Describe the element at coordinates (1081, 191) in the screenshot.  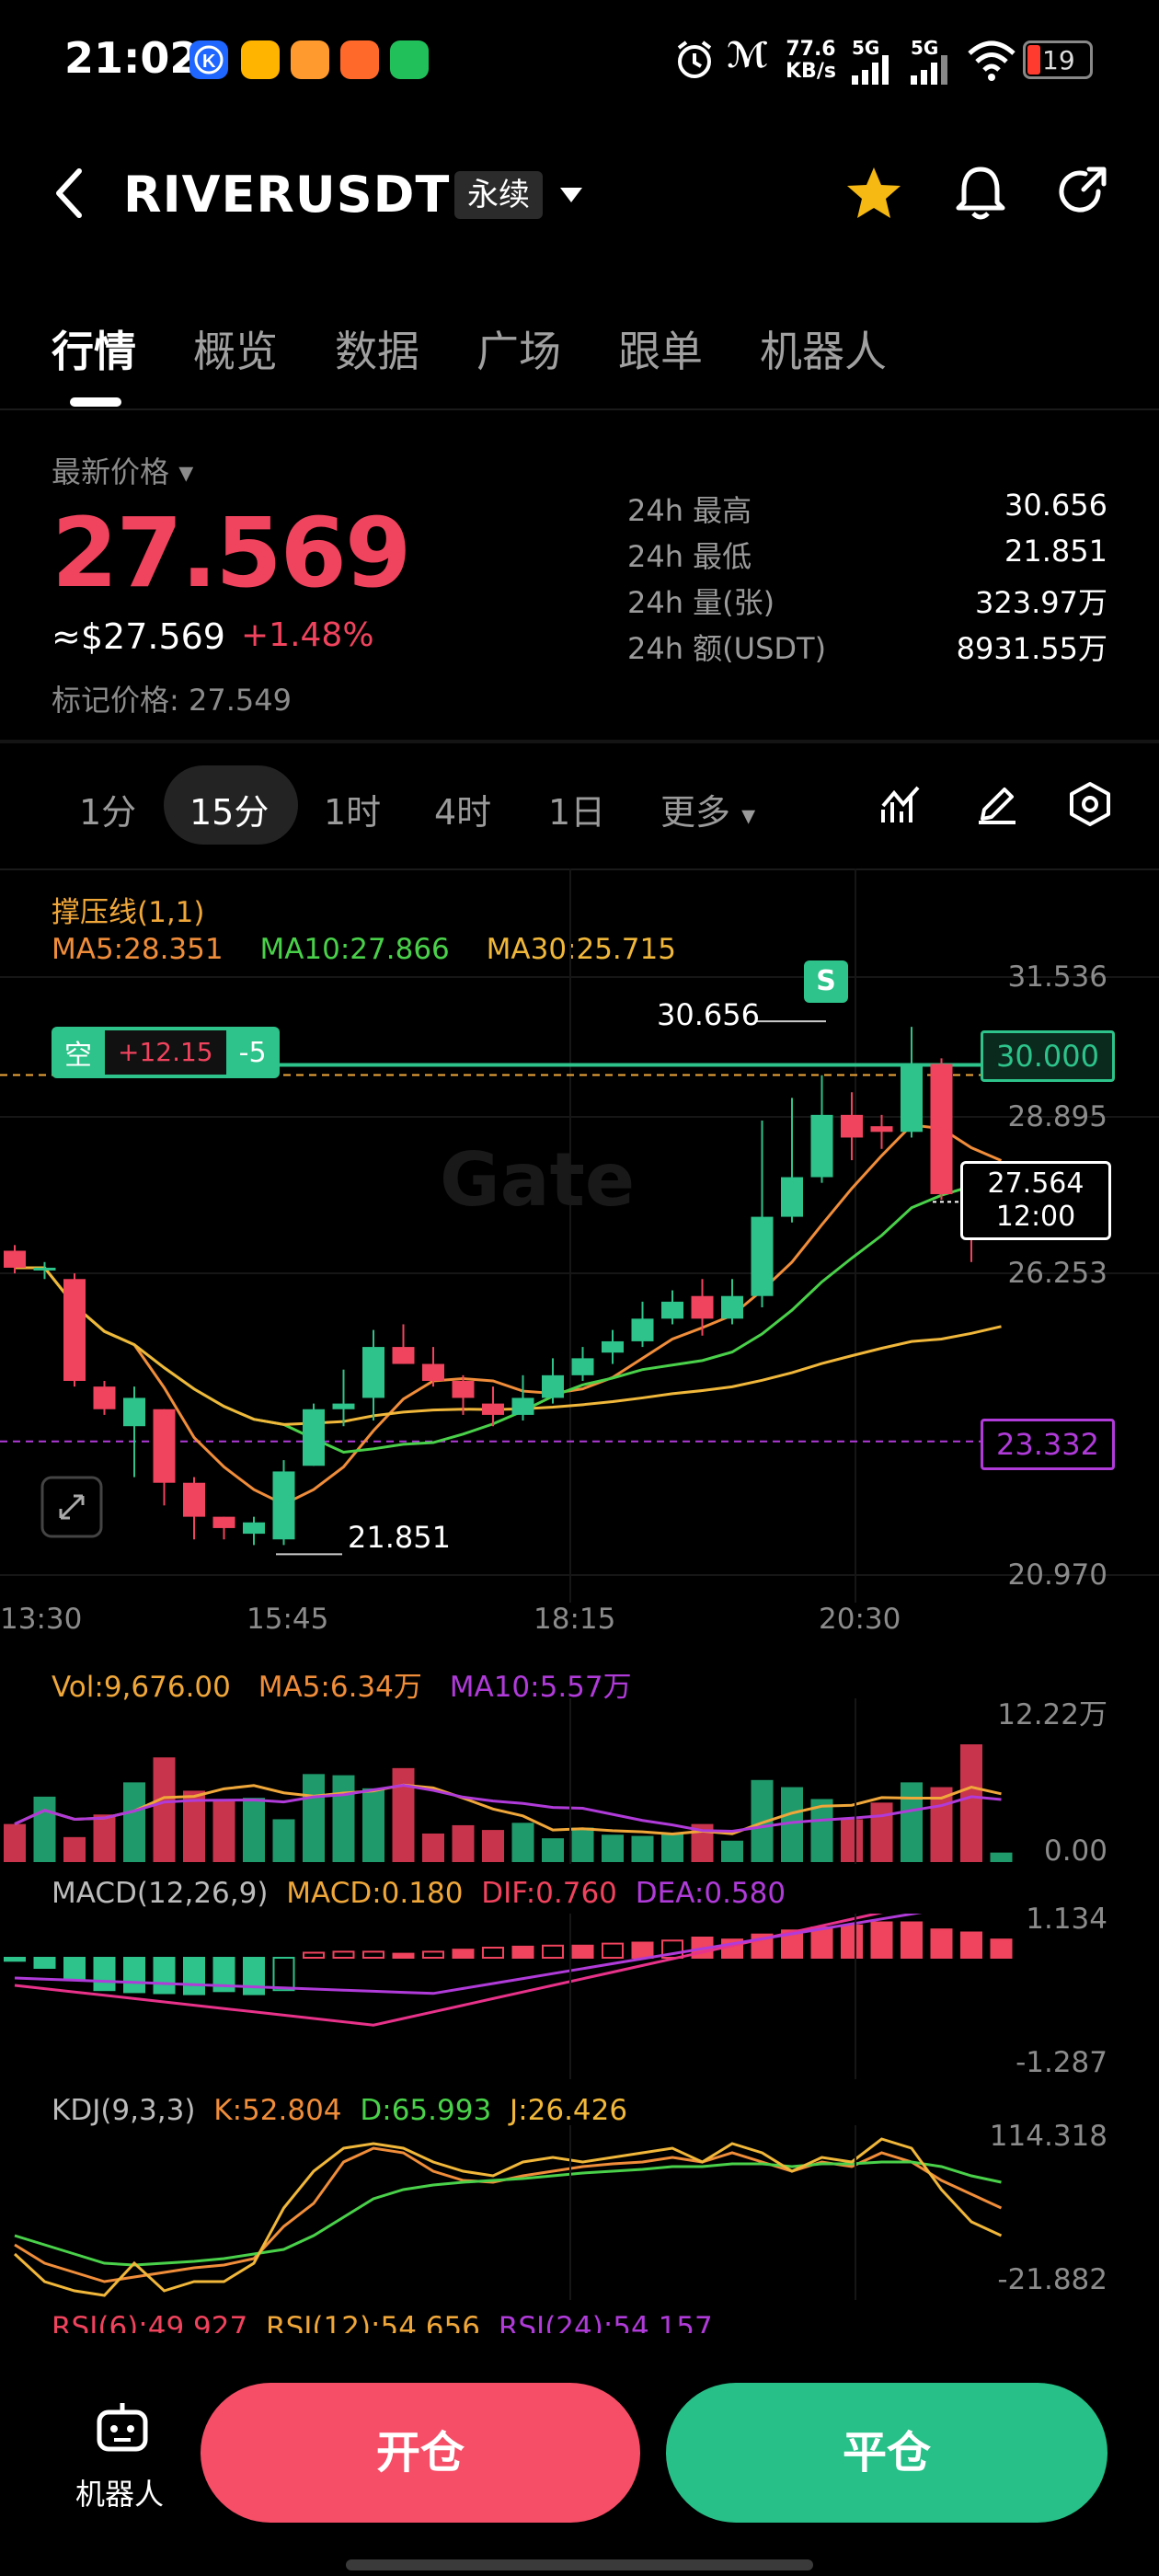
I see `share-icon` at that location.